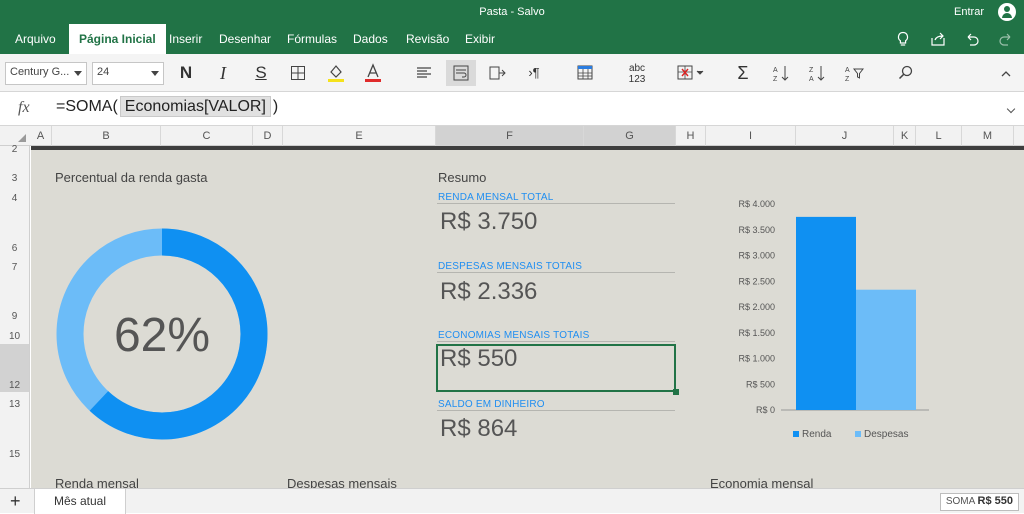 This screenshot has width=1024, height=514. I want to click on column-header: H, so click(691, 136).